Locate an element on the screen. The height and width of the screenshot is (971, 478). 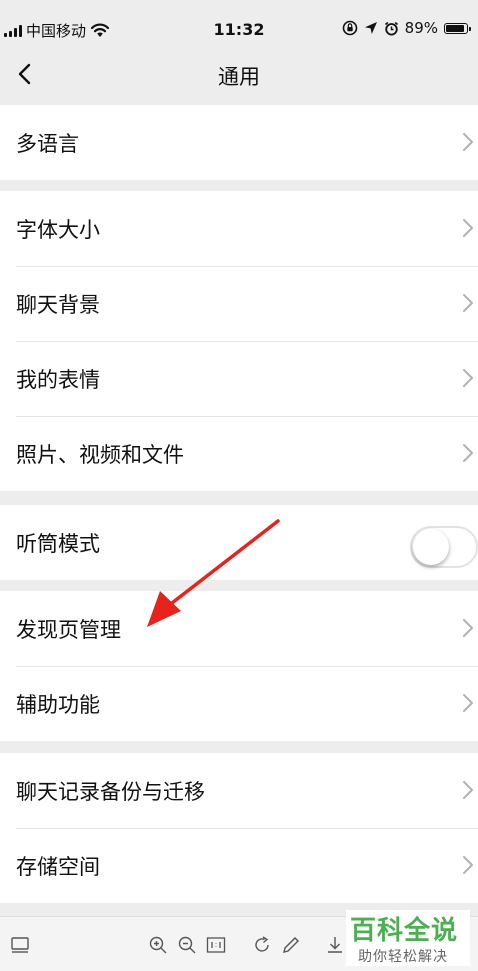
row-label: 发现页管理 is located at coordinates (68, 629).